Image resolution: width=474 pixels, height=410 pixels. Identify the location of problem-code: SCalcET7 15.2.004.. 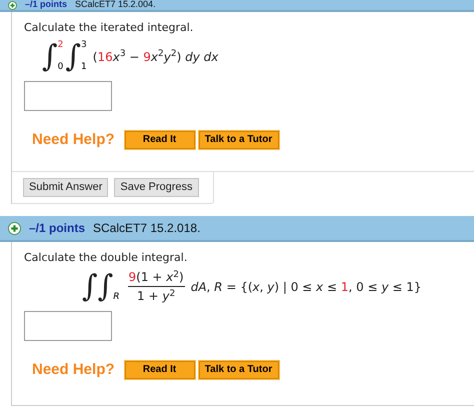
(115, 6).